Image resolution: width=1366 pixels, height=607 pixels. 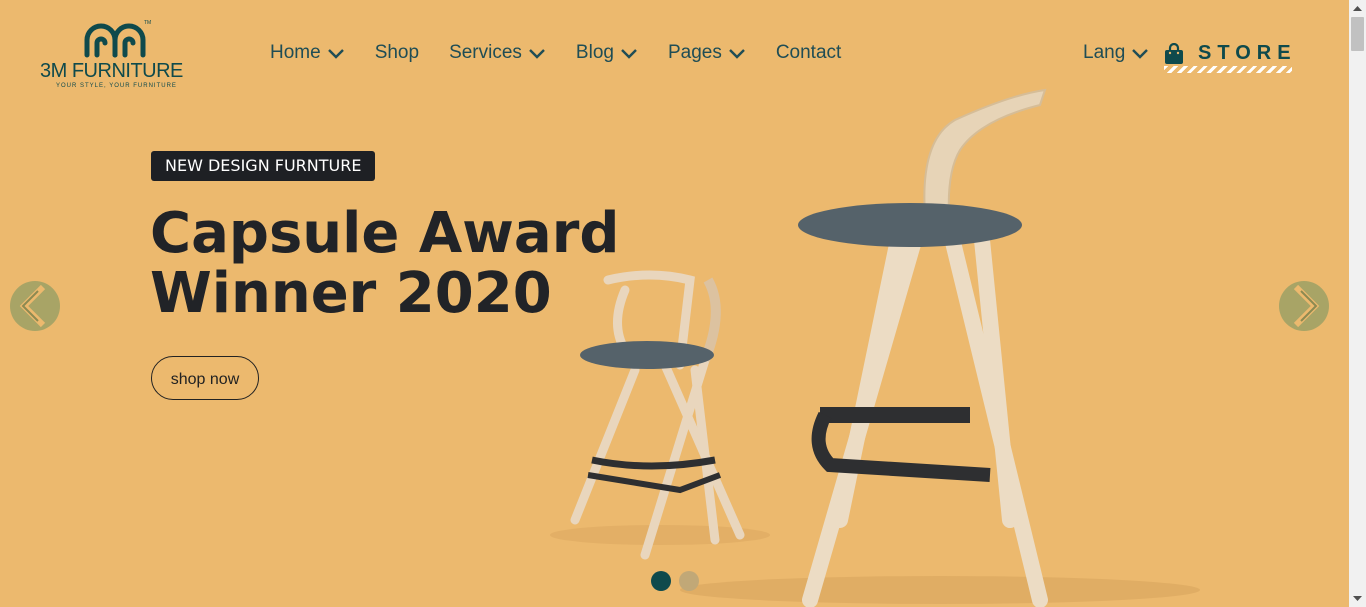 I want to click on nav-label: Contact, so click(x=808, y=52).